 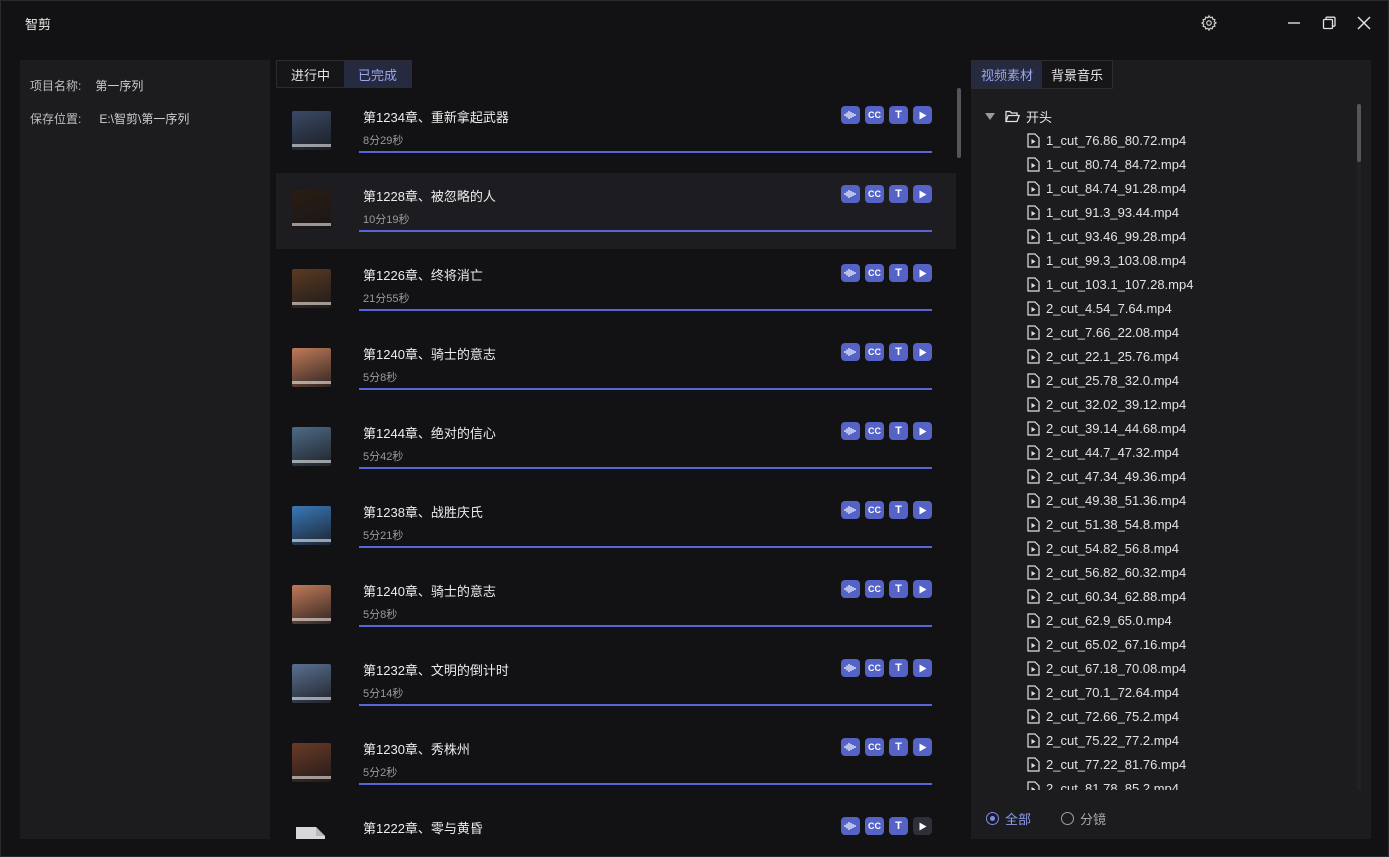 What do you see at coordinates (616, 211) in the screenshot?
I see `task-item: 第1228章、被忽略的人 10分19秒 CC T` at bounding box center [616, 211].